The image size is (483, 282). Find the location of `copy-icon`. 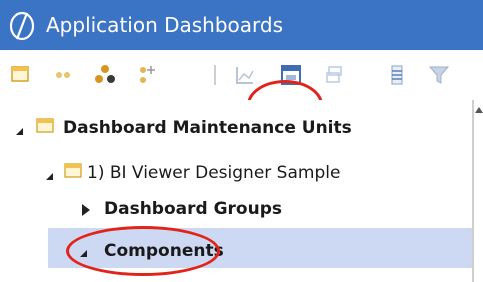

copy-icon is located at coordinates (335, 75).